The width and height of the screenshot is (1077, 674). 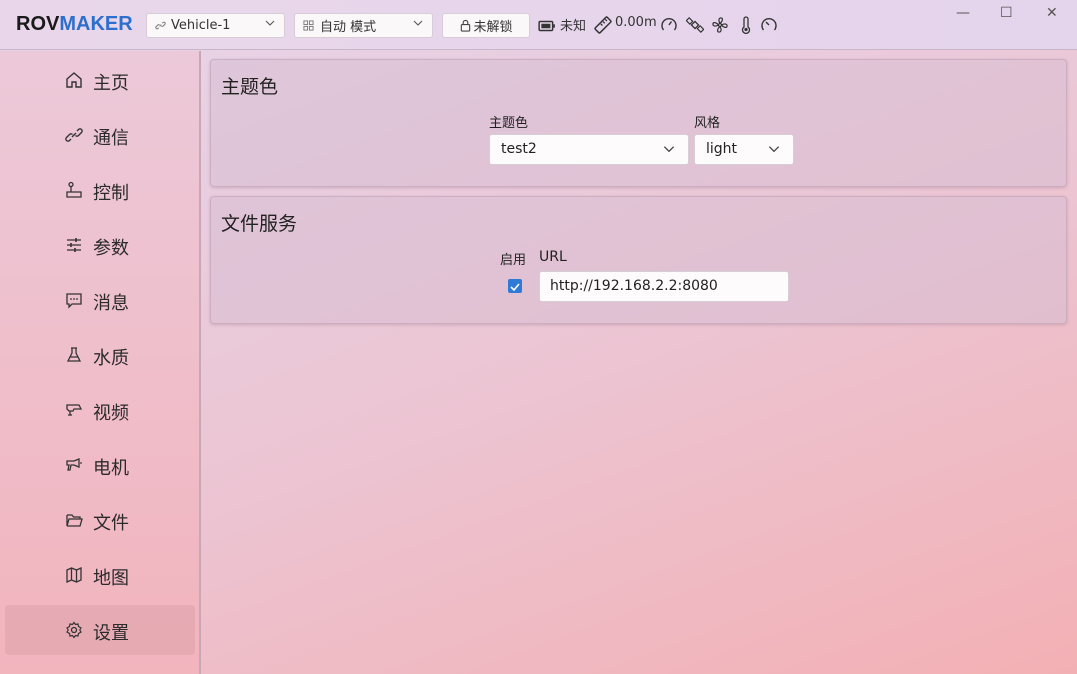 I want to click on unlock-button: 未解锁, so click(x=486, y=25).